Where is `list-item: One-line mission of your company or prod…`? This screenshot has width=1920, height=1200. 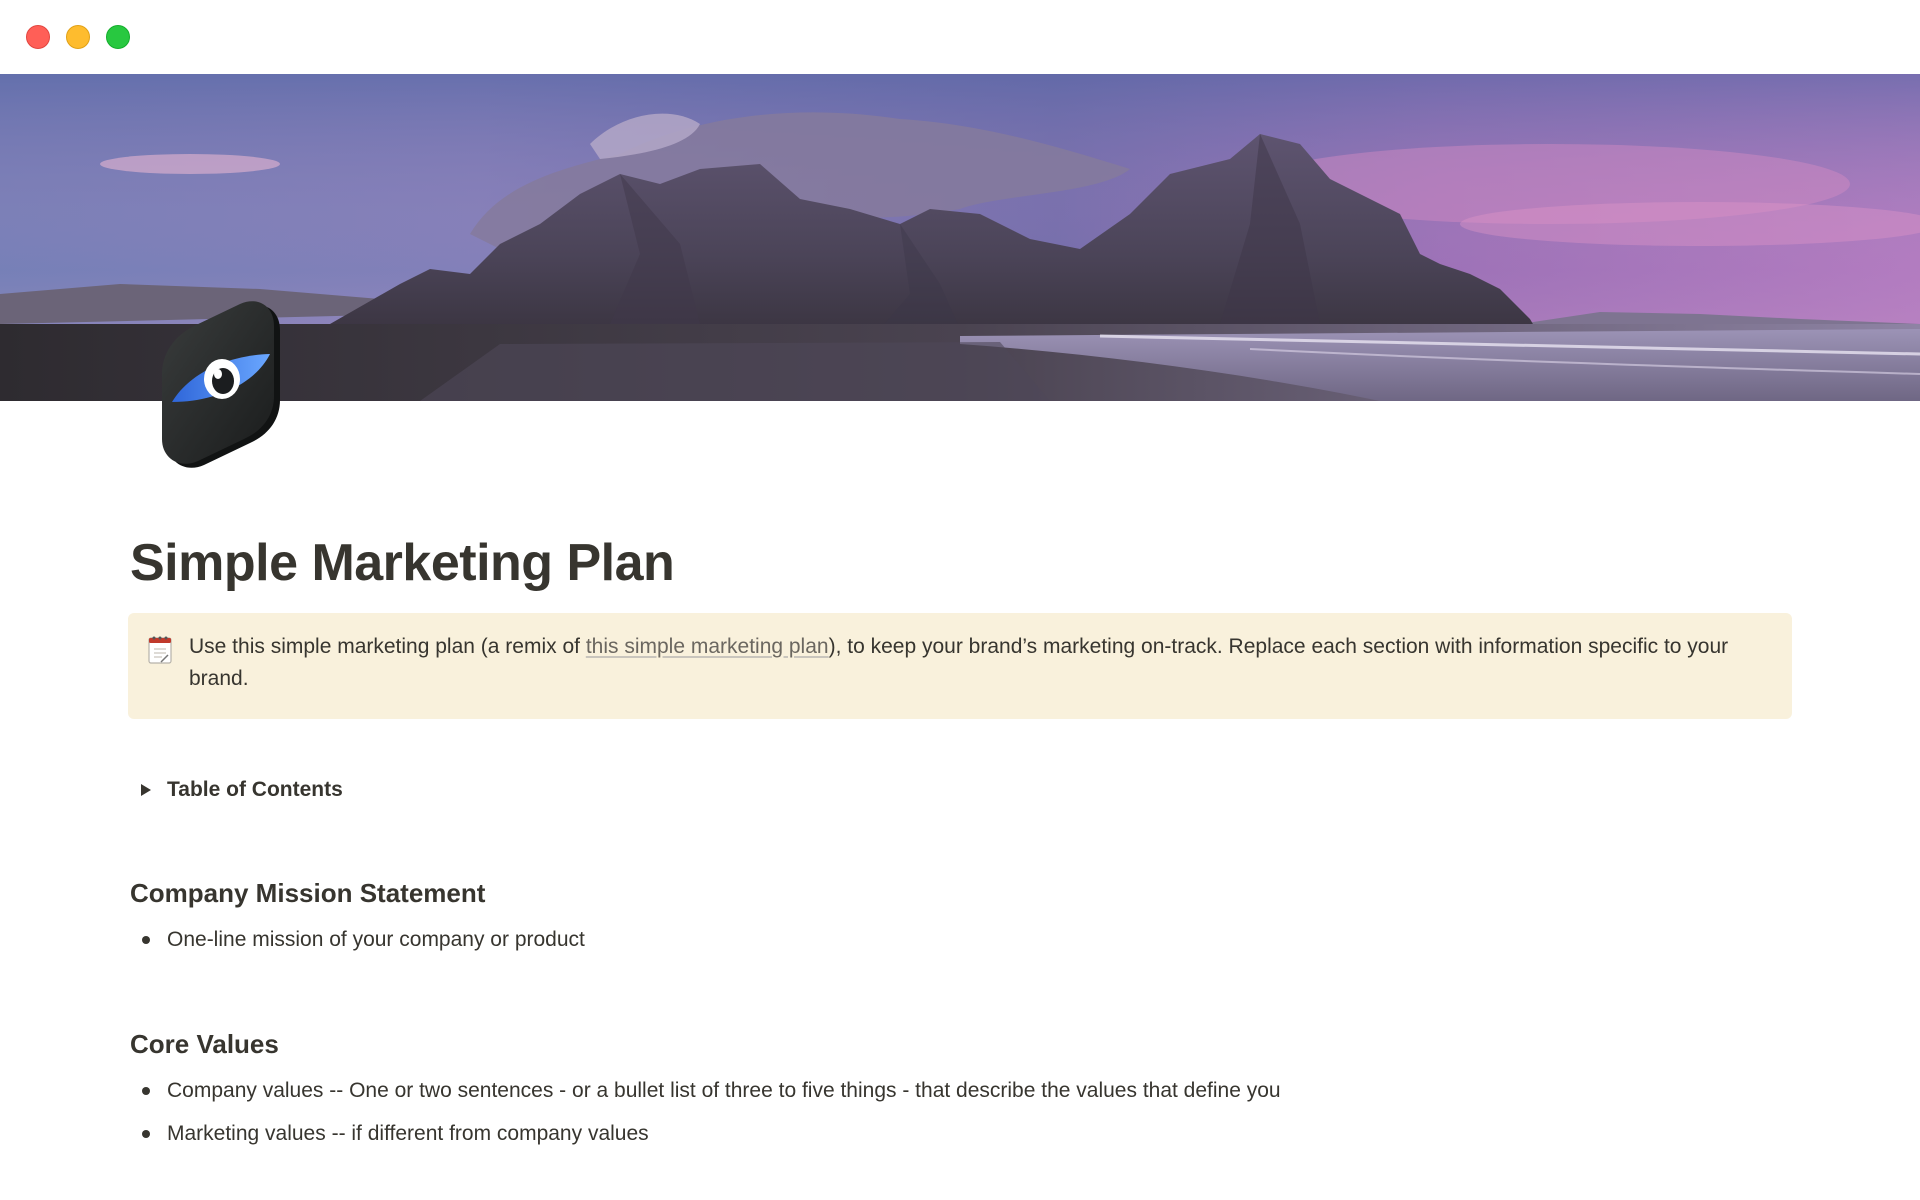 list-item: One-line mission of your company or prod… is located at coordinates (357, 940).